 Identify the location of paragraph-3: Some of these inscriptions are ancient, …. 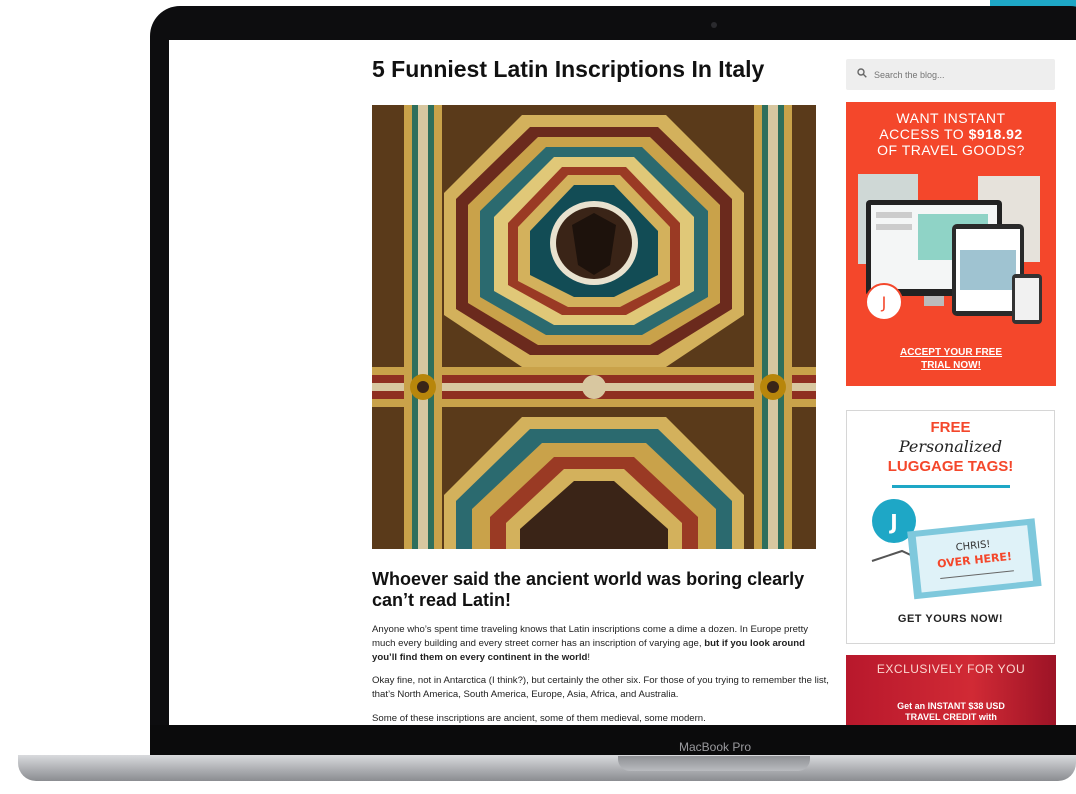
(539, 718).